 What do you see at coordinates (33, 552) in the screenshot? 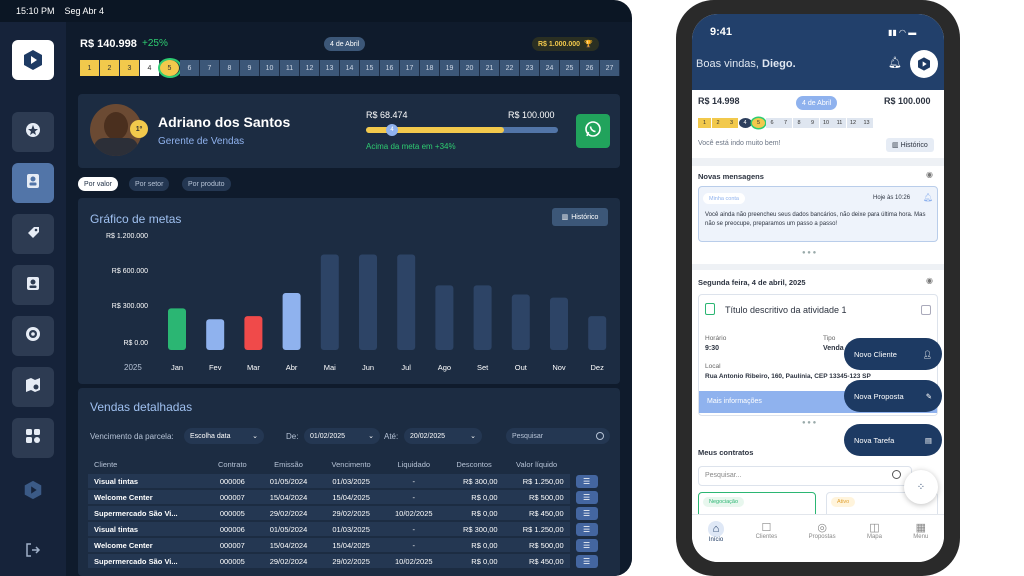
I see `logout-icon` at bounding box center [33, 552].